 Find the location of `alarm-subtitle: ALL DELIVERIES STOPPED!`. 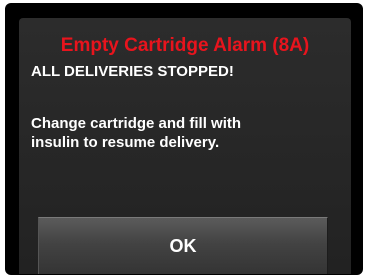

alarm-subtitle: ALL DELIVERIES STOPPED! is located at coordinates (132, 71).